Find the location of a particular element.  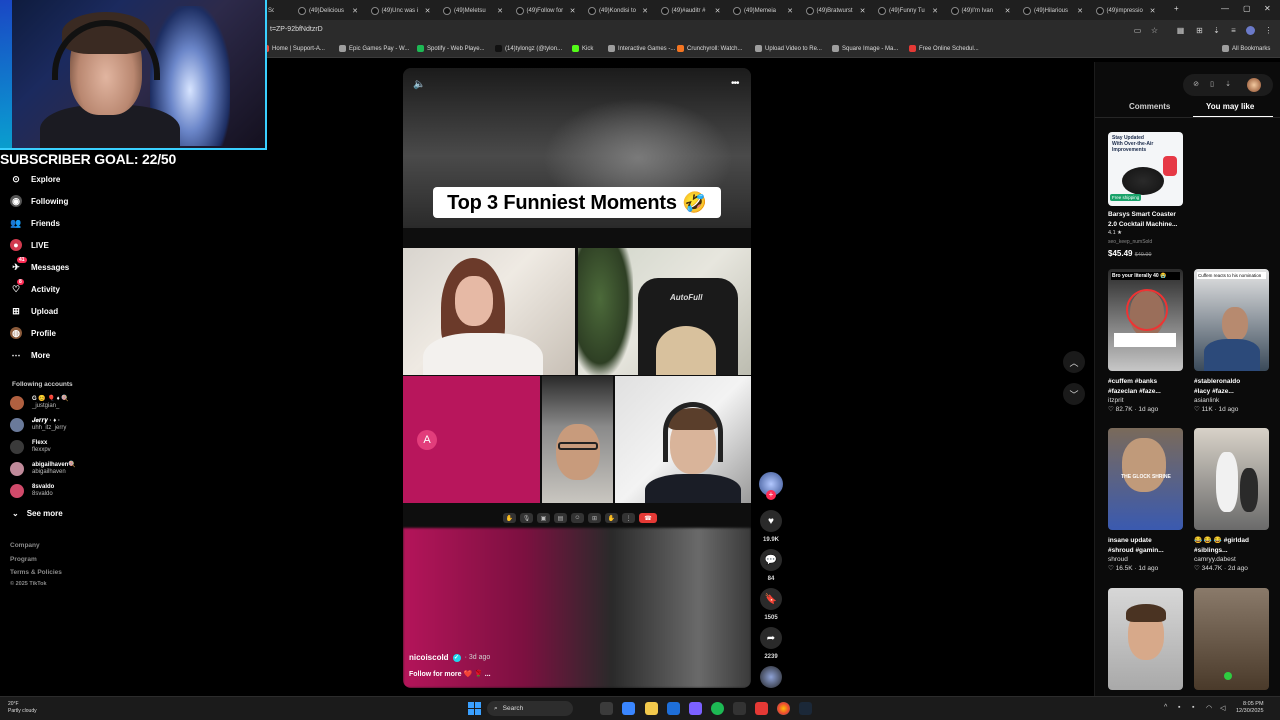

windows-start-icon is located at coordinates (474, 708).